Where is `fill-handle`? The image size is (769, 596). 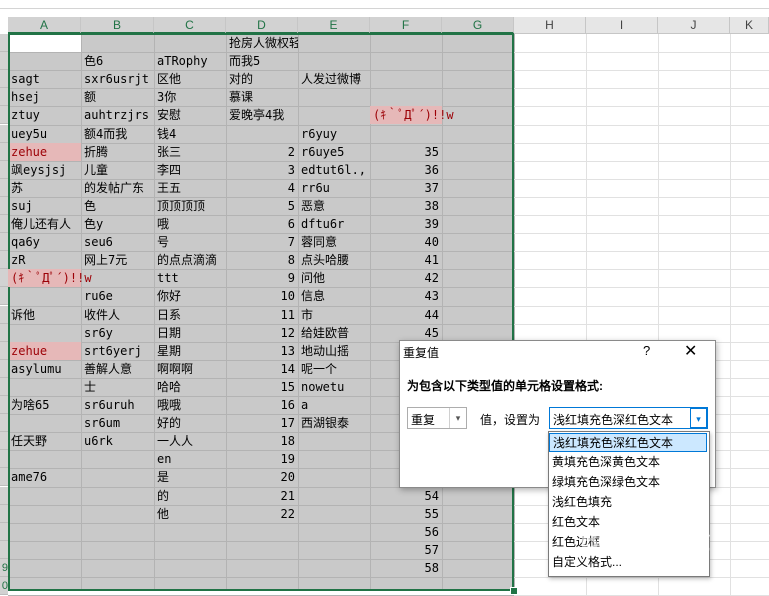 fill-handle is located at coordinates (514, 591).